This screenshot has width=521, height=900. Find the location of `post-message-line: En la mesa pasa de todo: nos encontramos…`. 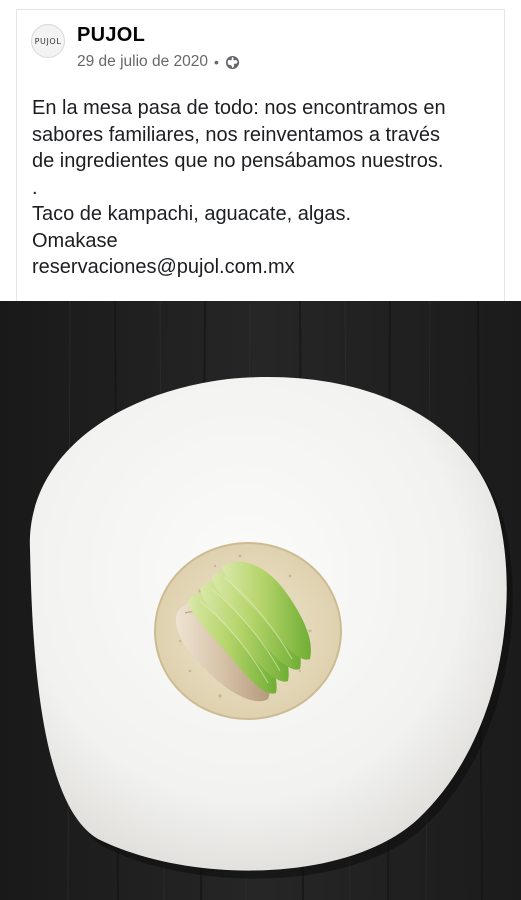

post-message-line: En la mesa pasa de todo: nos encontramos… is located at coordinates (239, 108).